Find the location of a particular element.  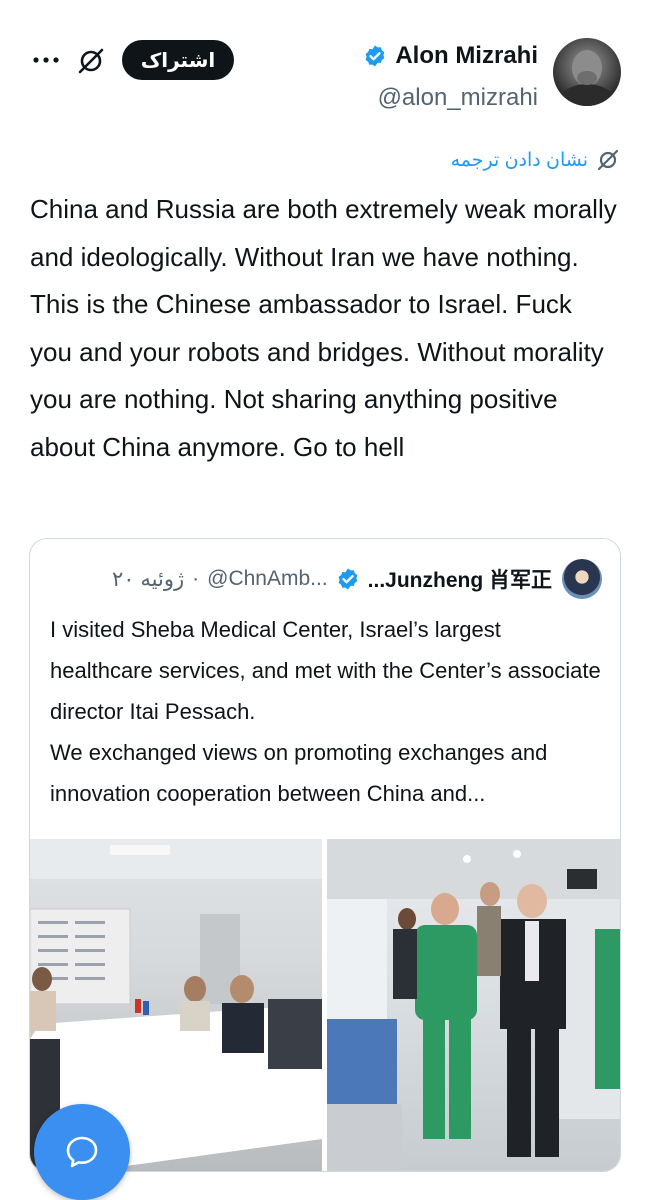

show-translation-link: نشان دادن ترجمه is located at coordinates (535, 160).